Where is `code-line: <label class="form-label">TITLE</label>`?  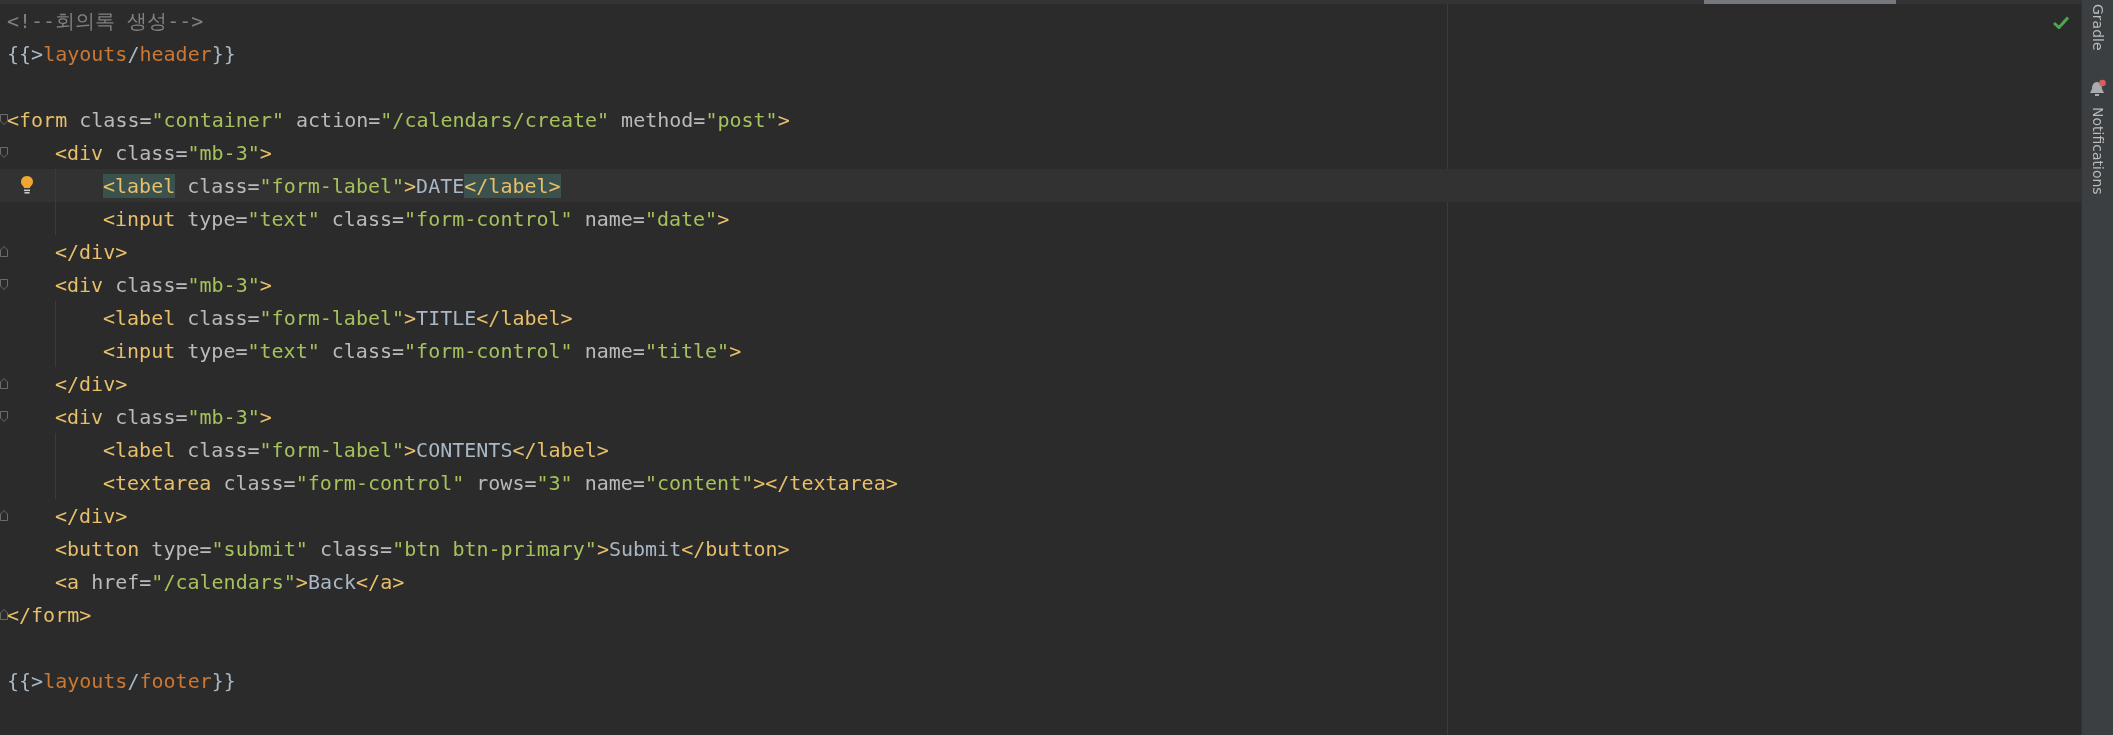 code-line: <label class="form-label">TITLE</label> is located at coordinates (338, 317).